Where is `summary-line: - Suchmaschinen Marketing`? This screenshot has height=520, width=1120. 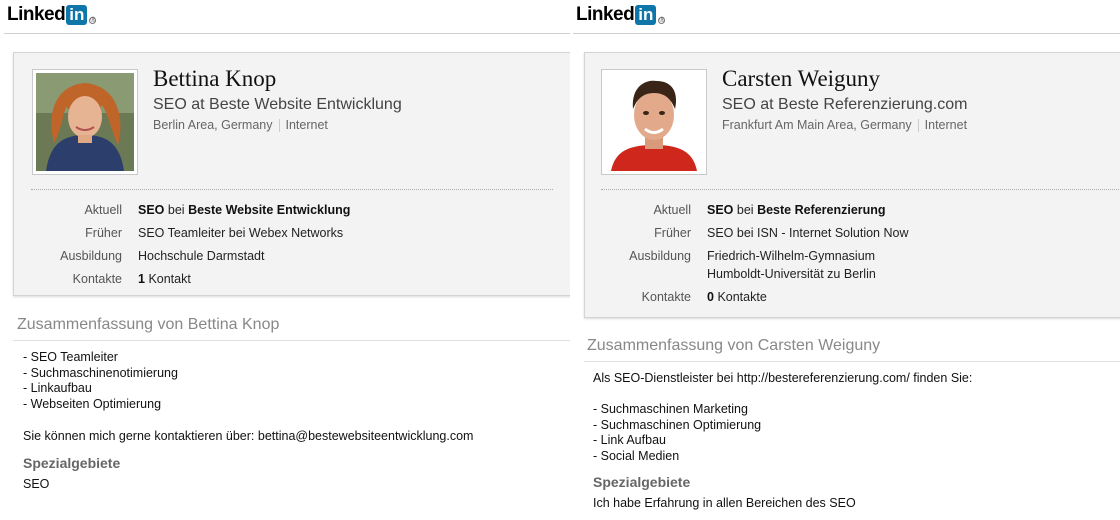 summary-line: - Suchmaschinen Marketing is located at coordinates (670, 409).